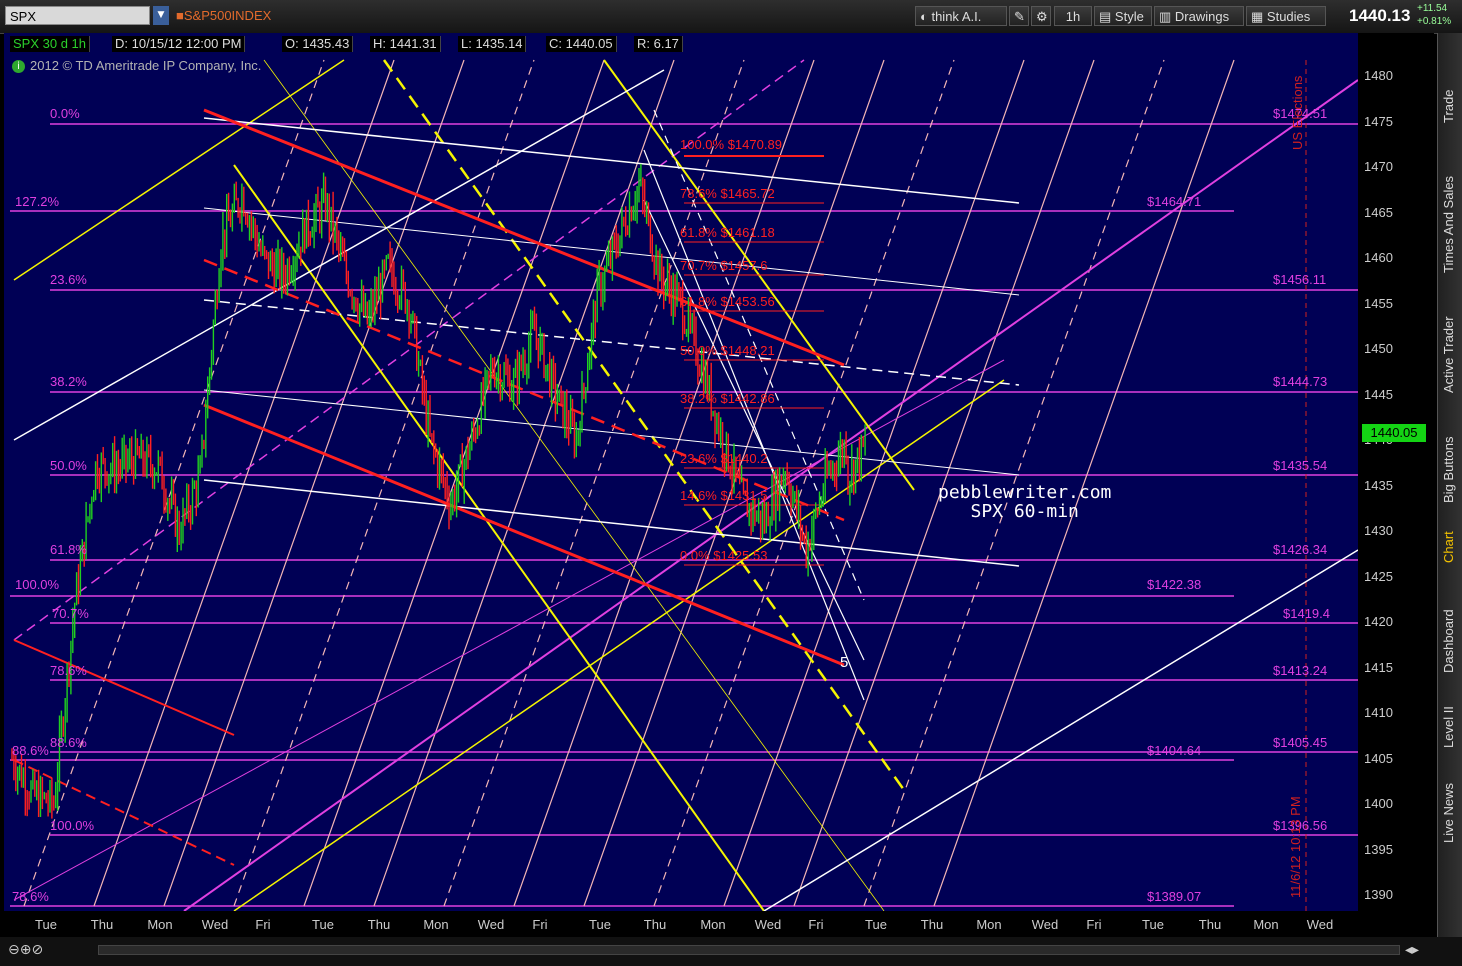 The image size is (1462, 966). I want to click on yellow-trend-line, so click(179, 170).